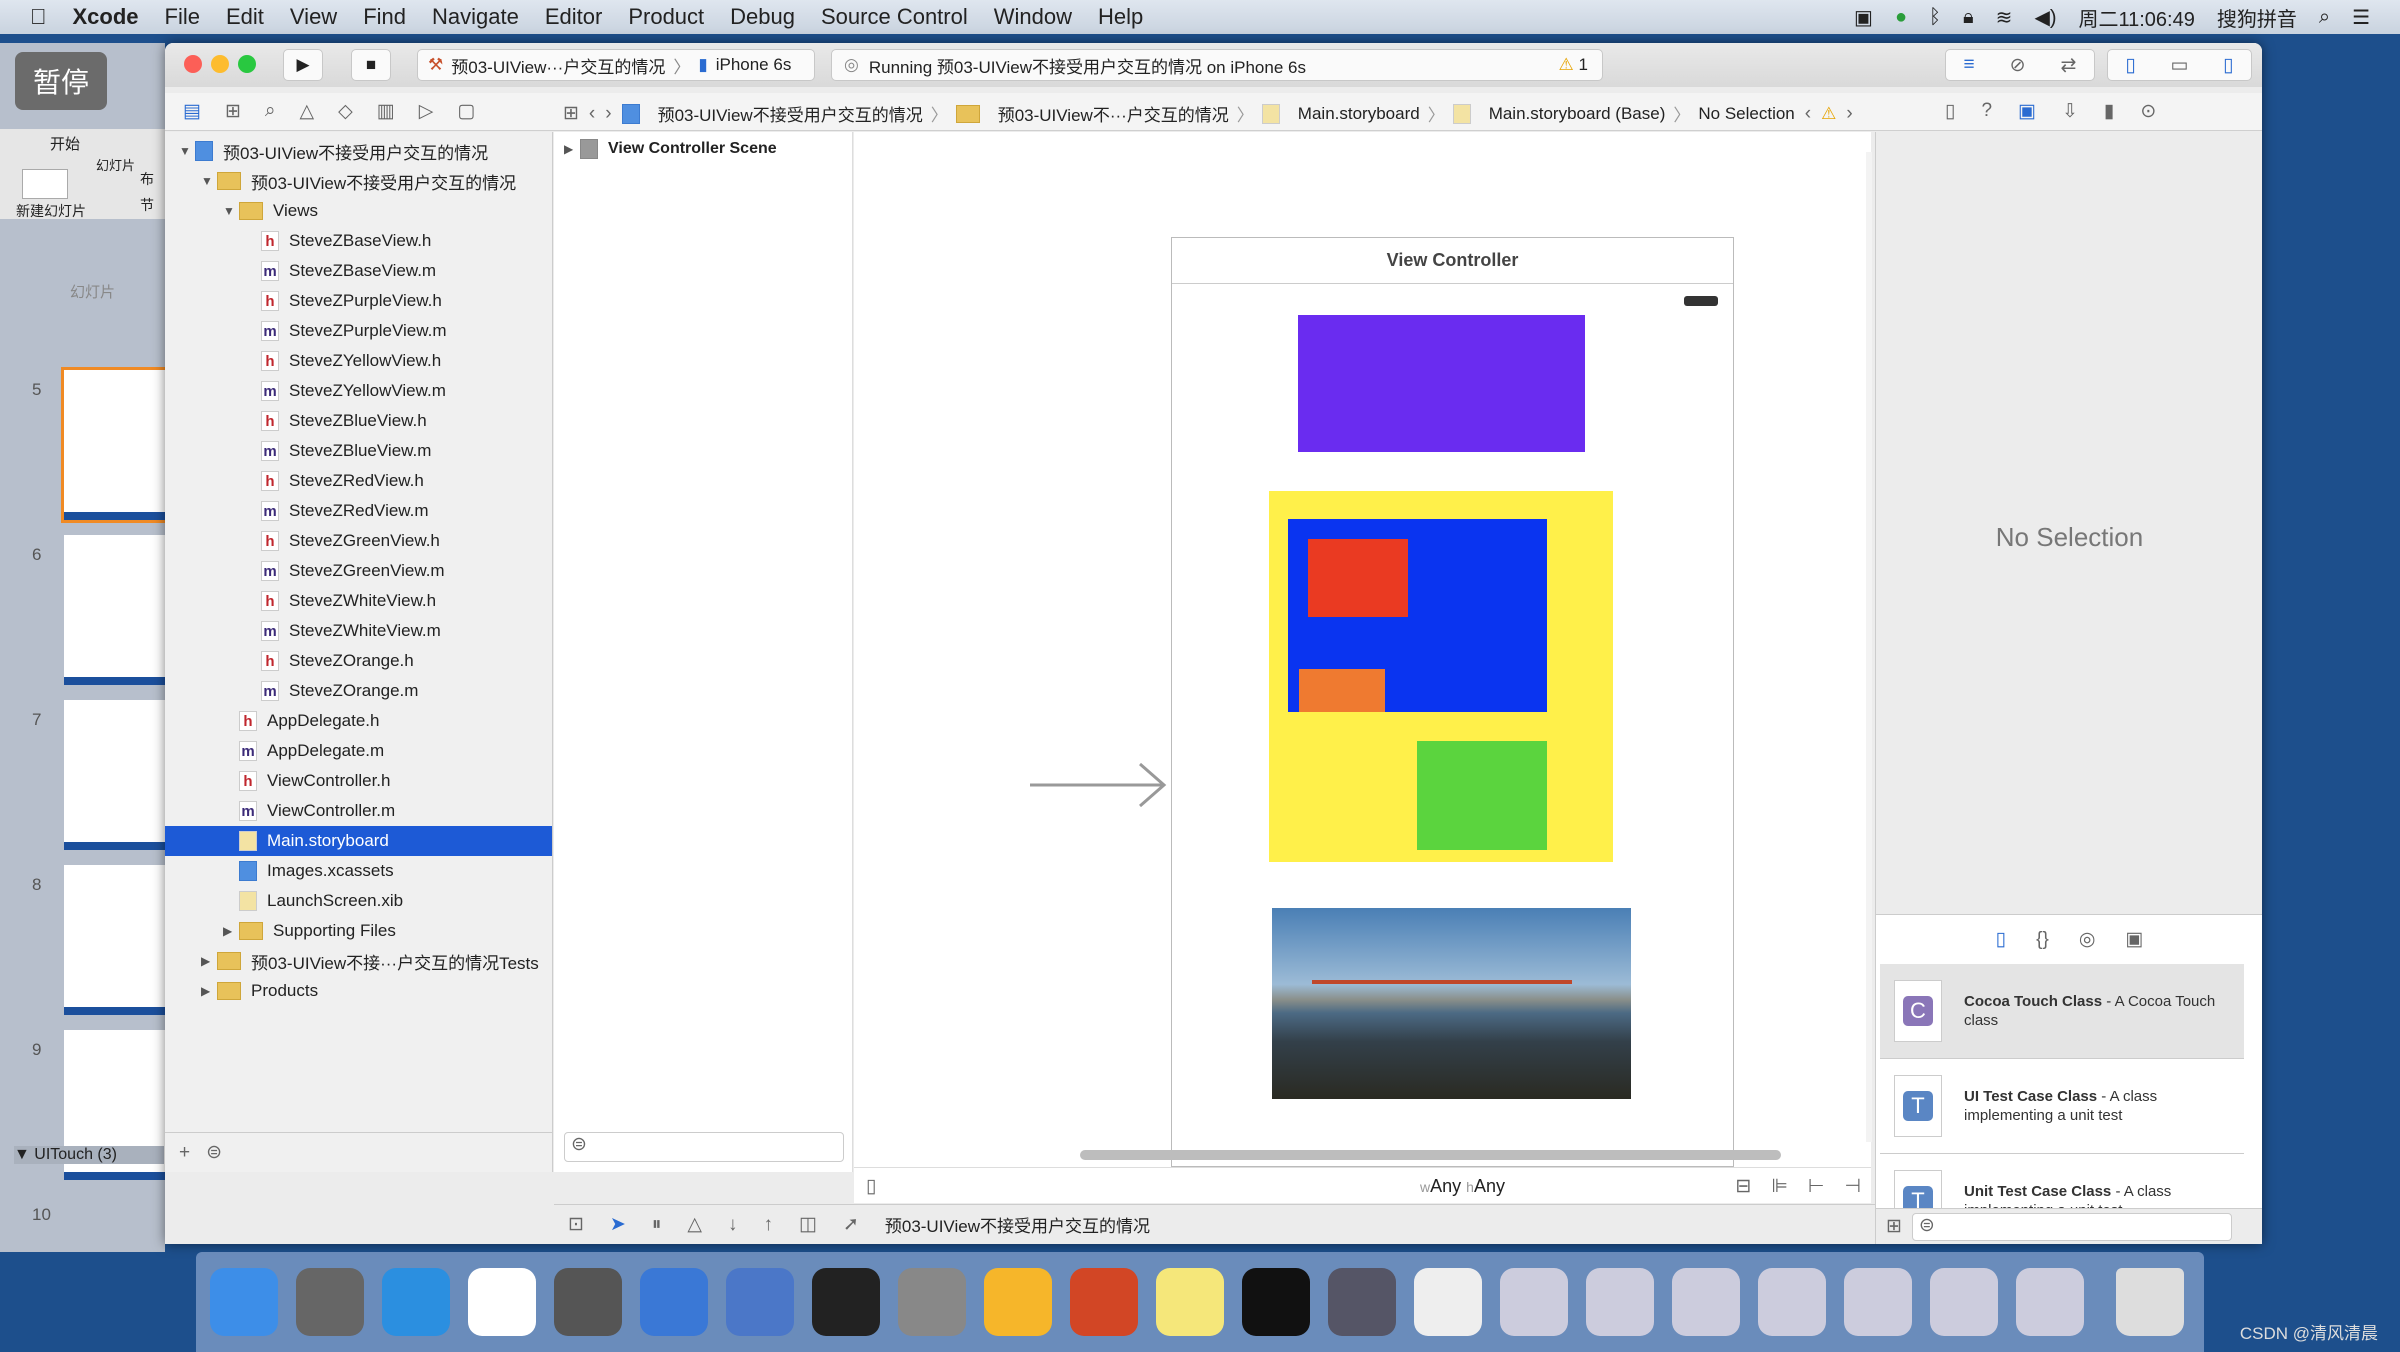 The width and height of the screenshot is (2400, 1352). I want to click on add-icon: +, so click(184, 1153).